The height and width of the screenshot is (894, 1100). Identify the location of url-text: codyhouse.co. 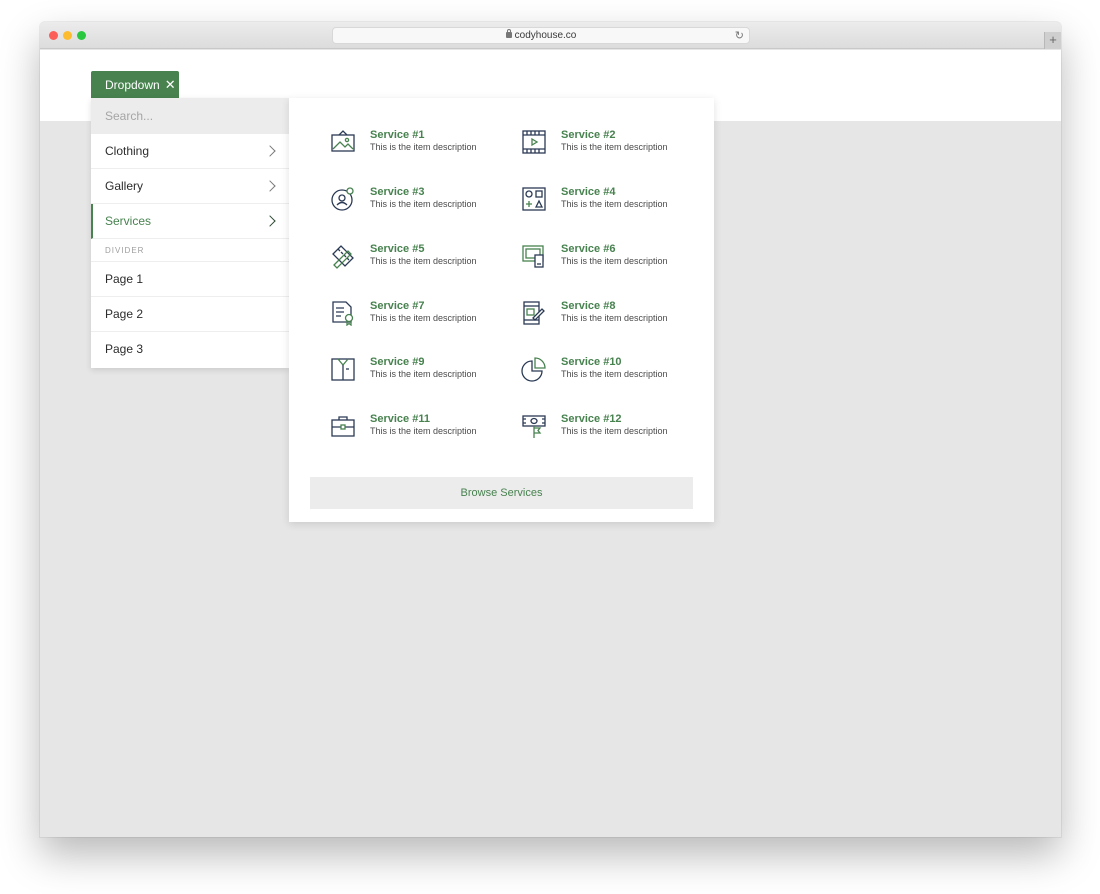
(545, 35).